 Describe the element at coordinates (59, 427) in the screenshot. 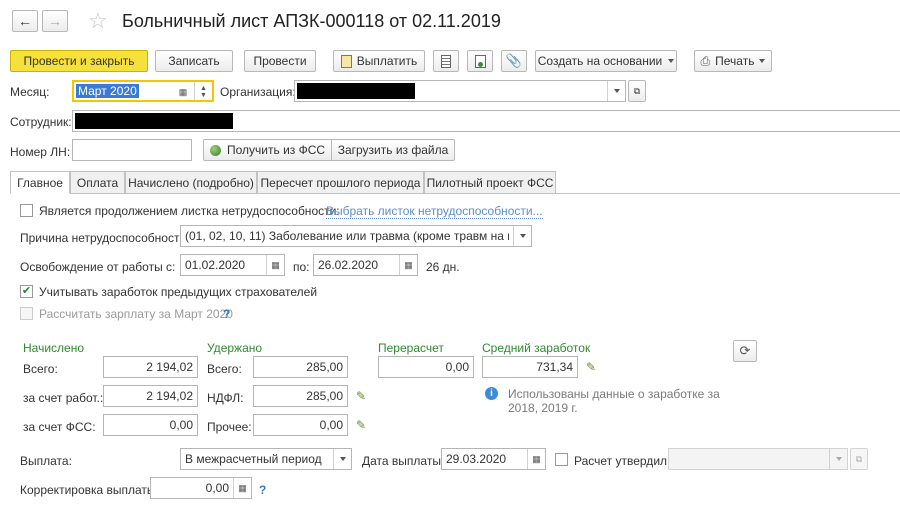

I see `accrued-fss-label: за счет ФСС:` at that location.